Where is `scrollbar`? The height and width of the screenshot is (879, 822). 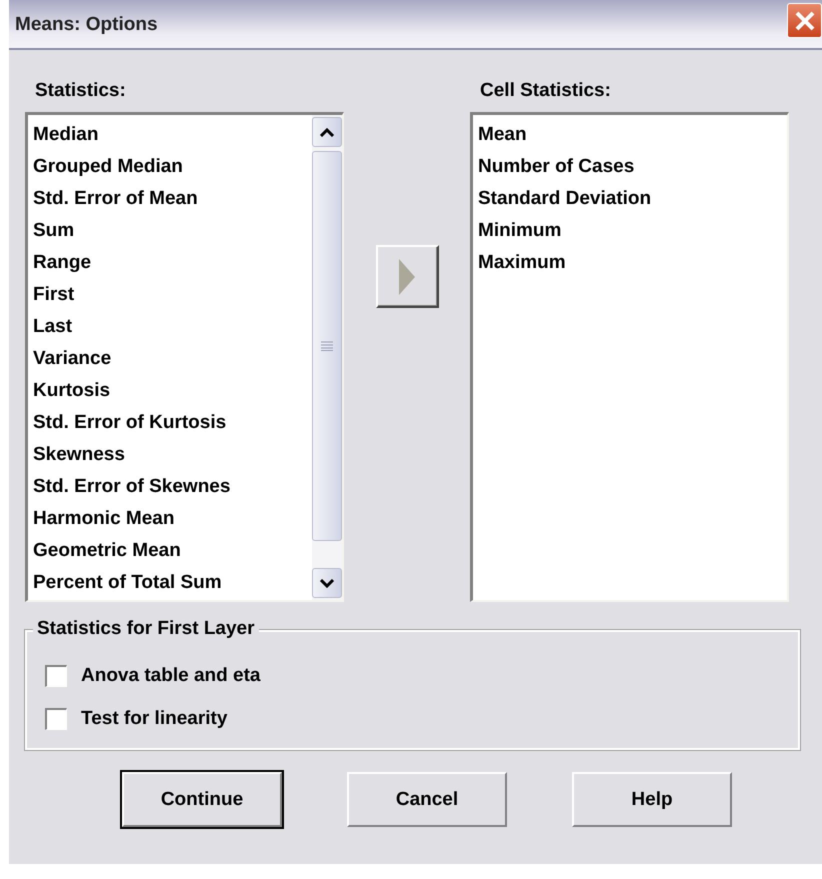 scrollbar is located at coordinates (327, 357).